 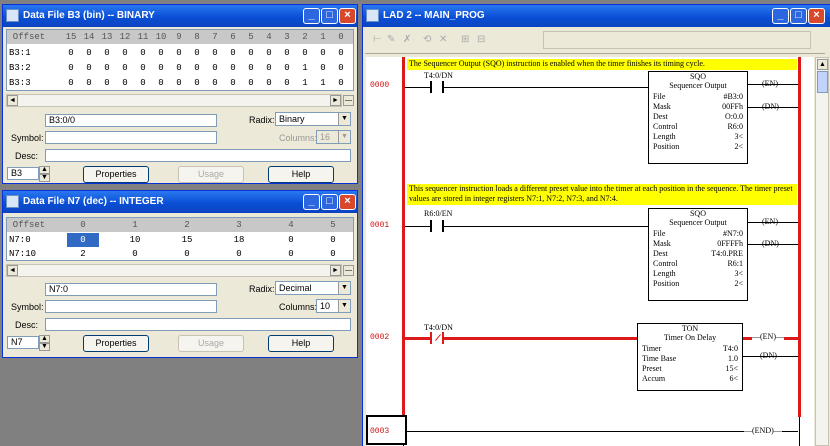 I want to click on parameter-value: 1.0, so click(x=733, y=358).